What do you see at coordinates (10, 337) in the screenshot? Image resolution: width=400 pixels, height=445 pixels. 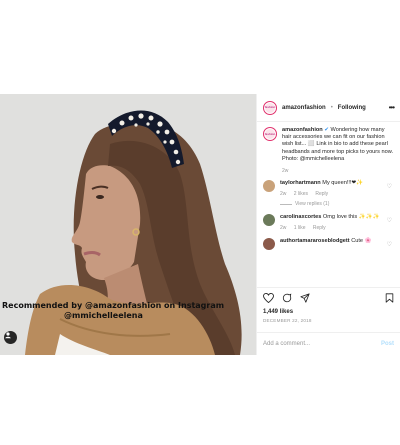 I see `tagged-user-icon` at bounding box center [10, 337].